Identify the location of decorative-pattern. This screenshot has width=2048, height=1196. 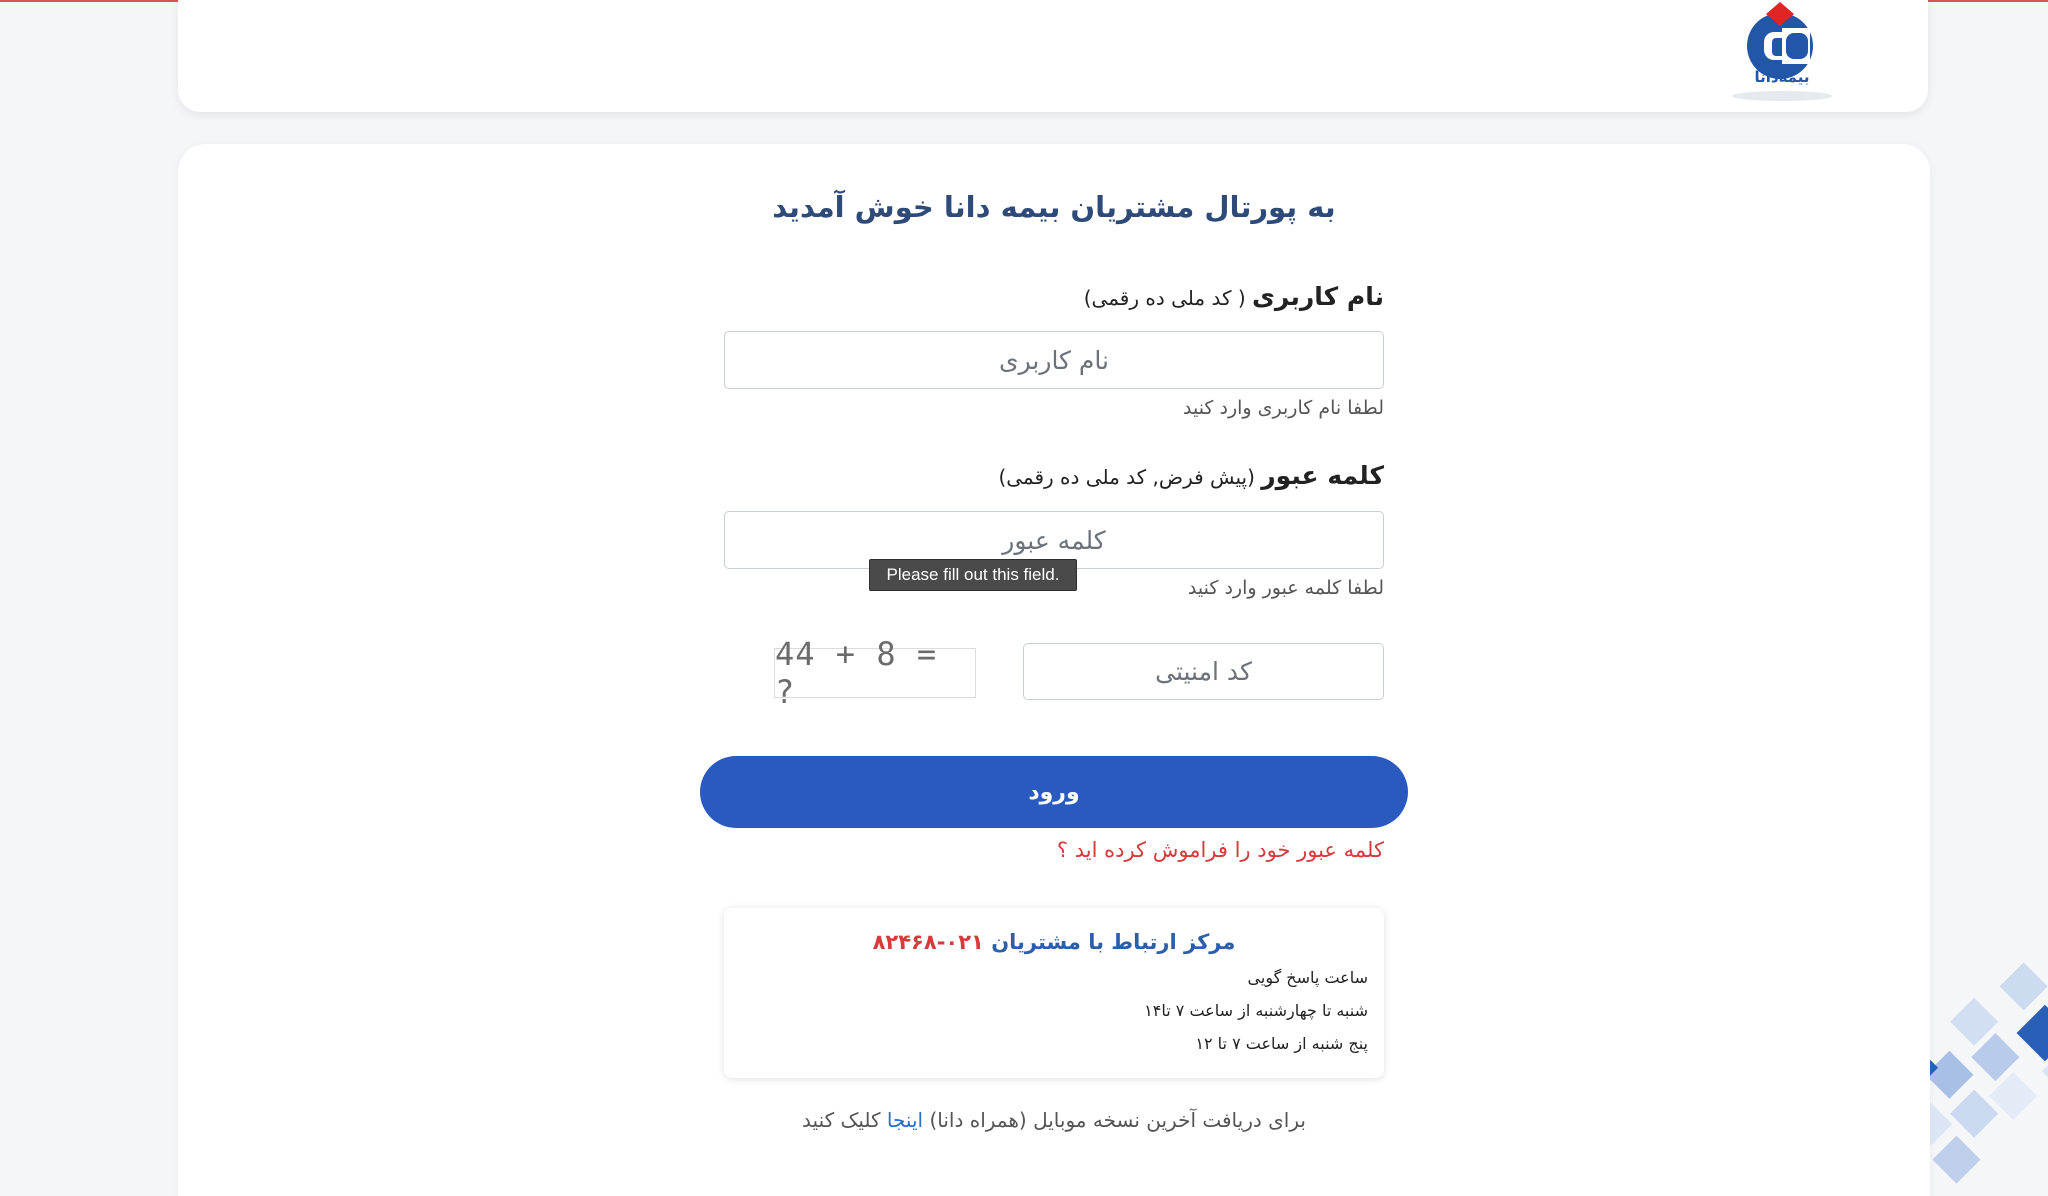
(1989, 1038).